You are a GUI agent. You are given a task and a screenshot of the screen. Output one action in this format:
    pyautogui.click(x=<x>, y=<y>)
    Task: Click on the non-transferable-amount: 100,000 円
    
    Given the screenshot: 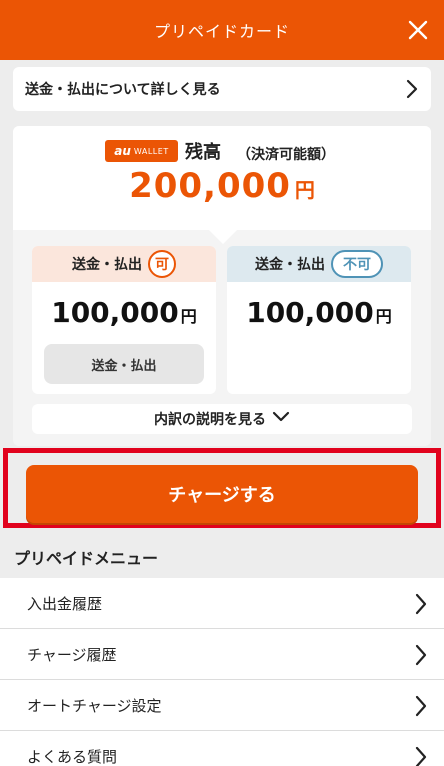 What is the action you would take?
    pyautogui.click(x=319, y=312)
    